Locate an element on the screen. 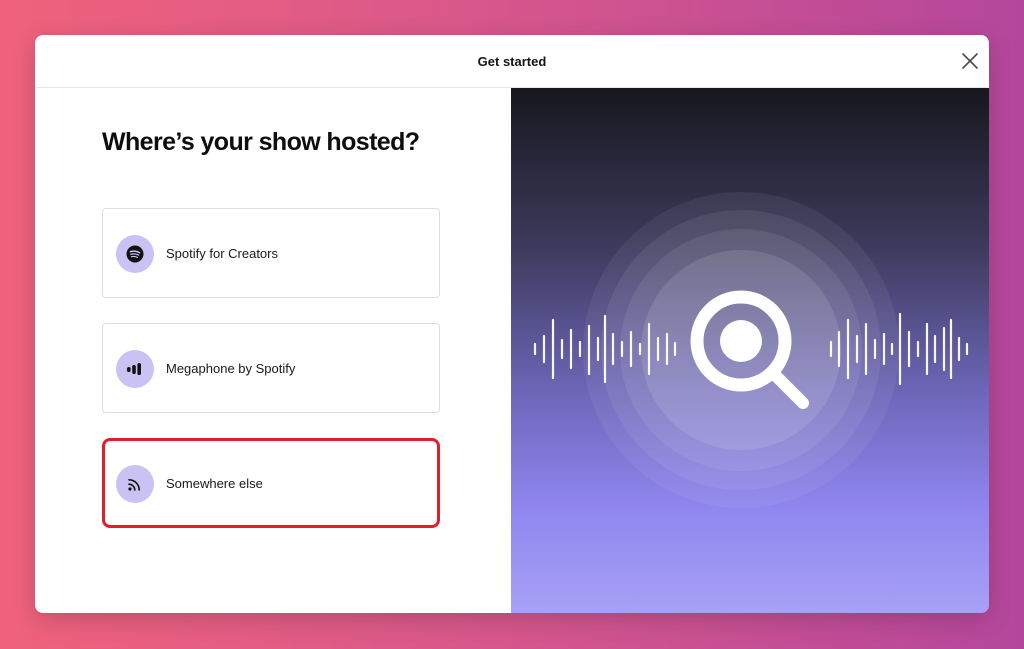 The height and width of the screenshot is (649, 1024). option-megaphone-by-spotify: Megaphone by Spotify is located at coordinates (271, 368).